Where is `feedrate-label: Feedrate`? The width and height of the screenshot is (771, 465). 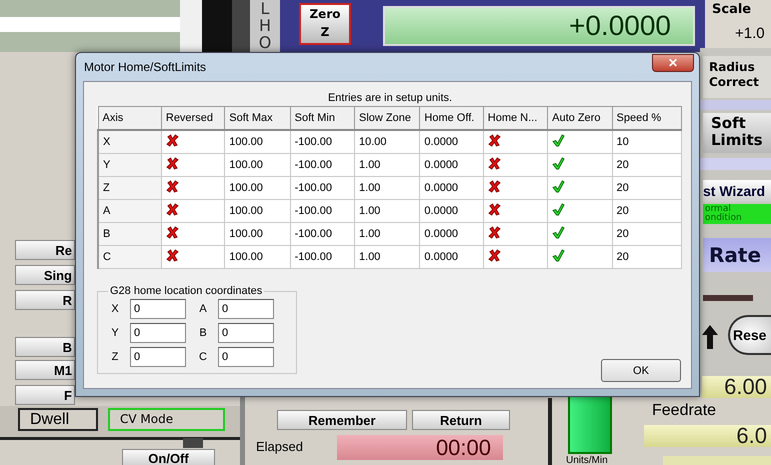
feedrate-label: Feedrate is located at coordinates (684, 411).